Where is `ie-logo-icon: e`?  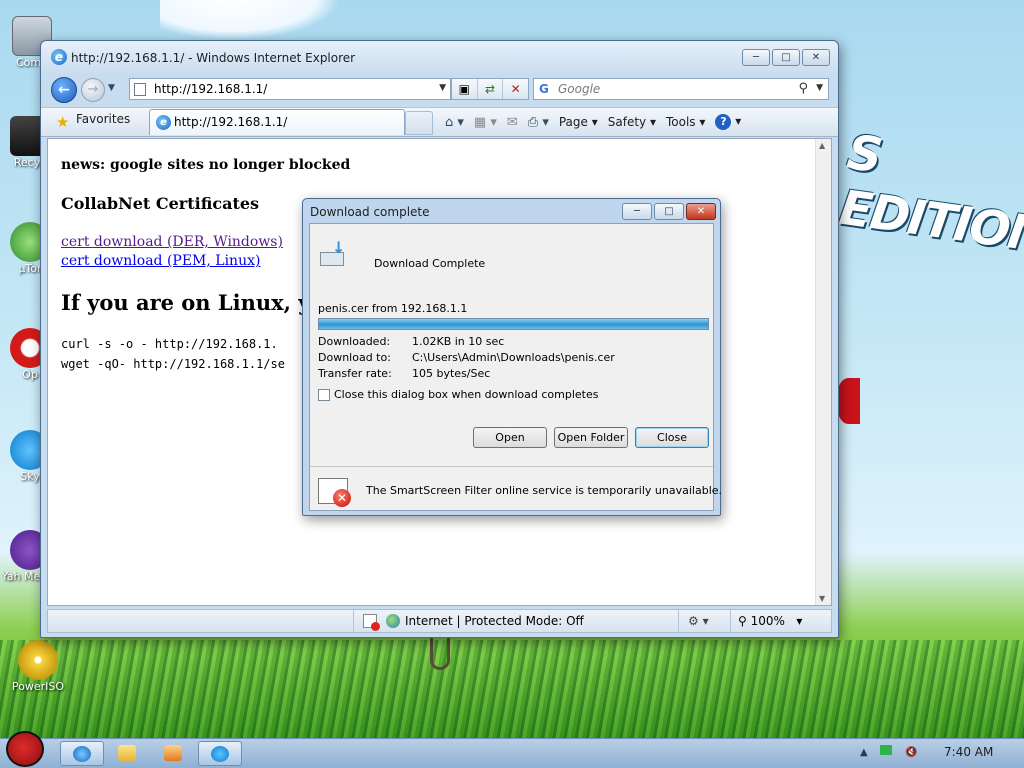
ie-logo-icon: e is located at coordinates (59, 57).